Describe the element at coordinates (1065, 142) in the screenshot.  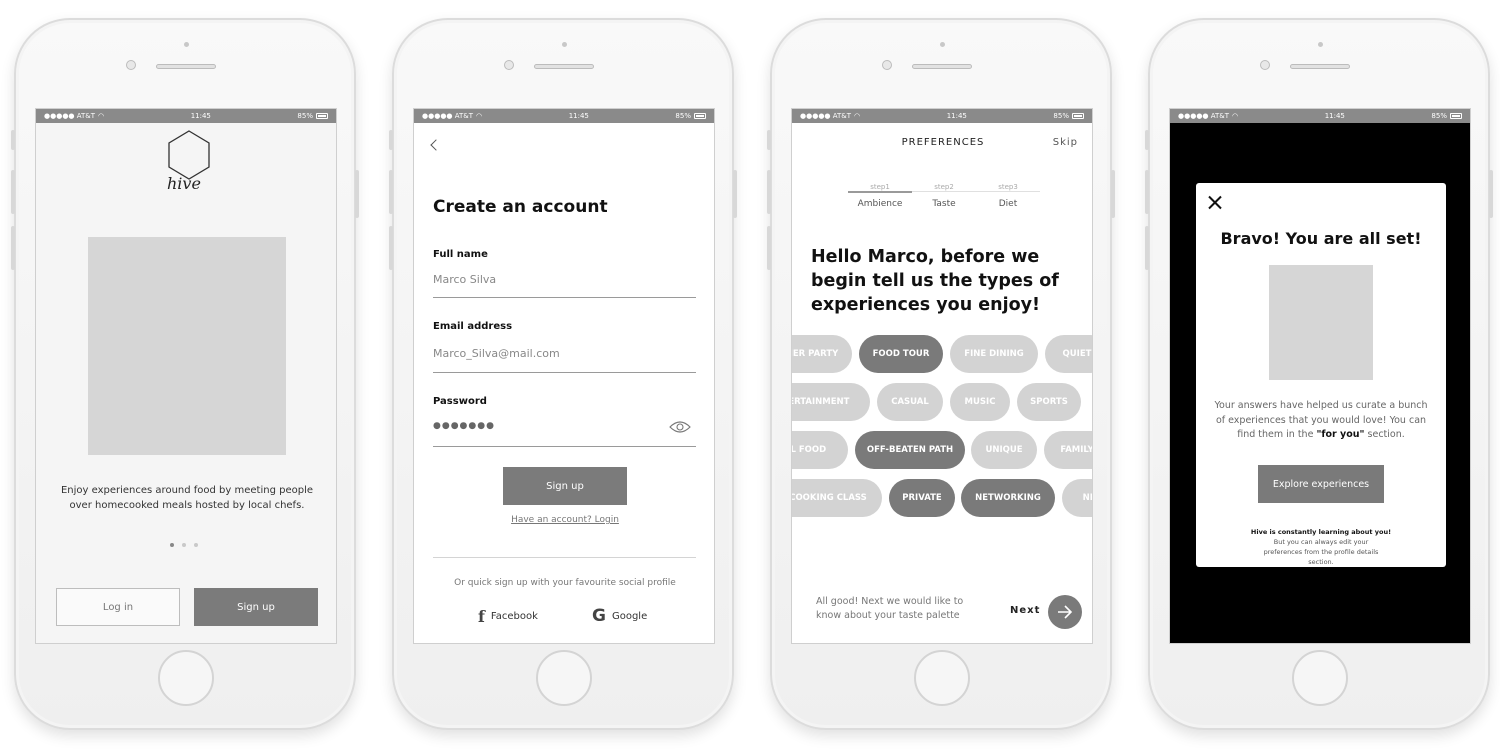
I see `skip-button: Skip` at that location.